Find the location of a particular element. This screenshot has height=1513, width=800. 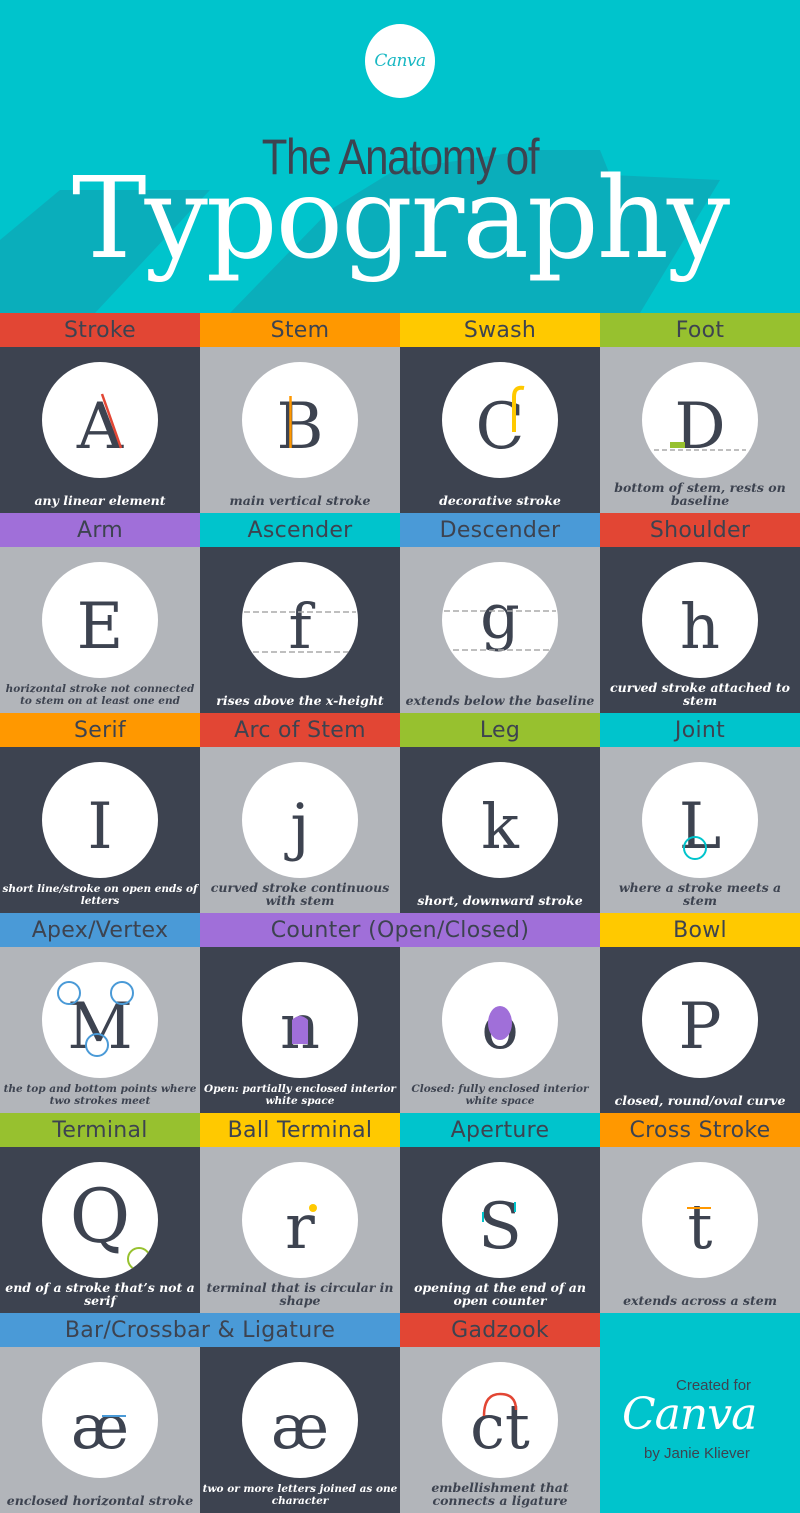

term-description: terminal that is circular in shape is located at coordinates (300, 1294).